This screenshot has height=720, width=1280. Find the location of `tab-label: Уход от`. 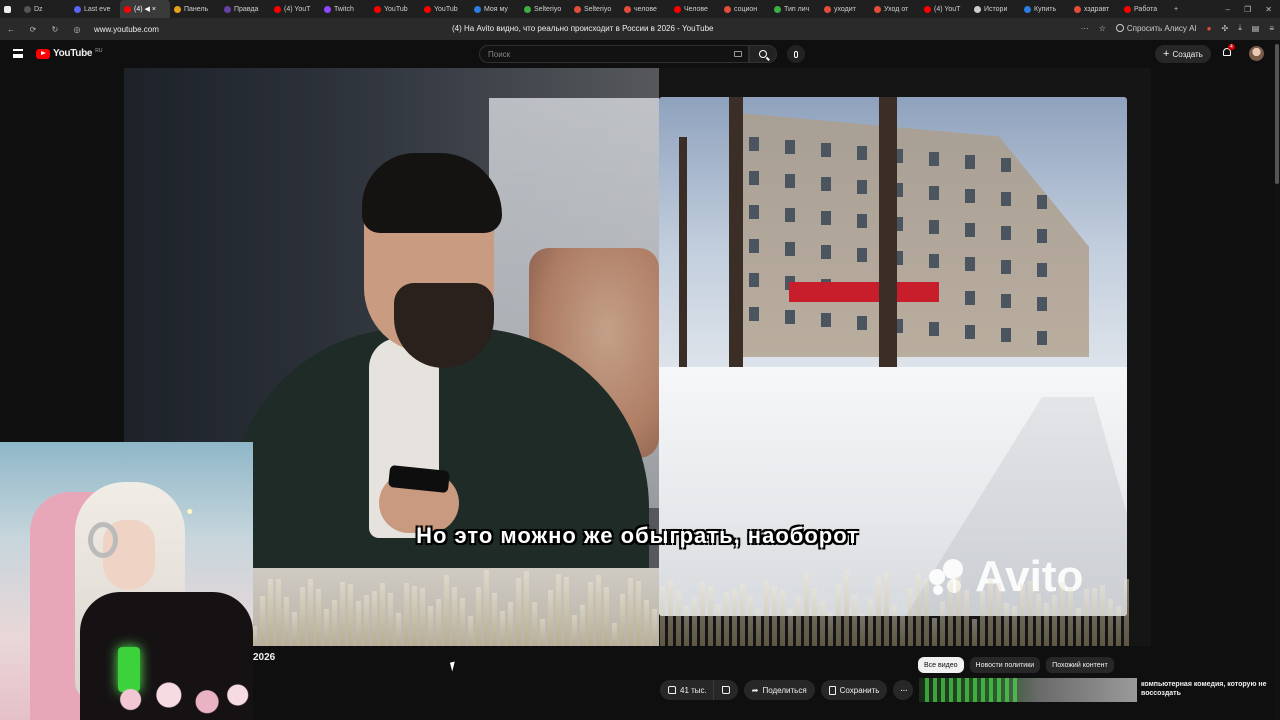

tab-label: Уход от is located at coordinates (896, 9).